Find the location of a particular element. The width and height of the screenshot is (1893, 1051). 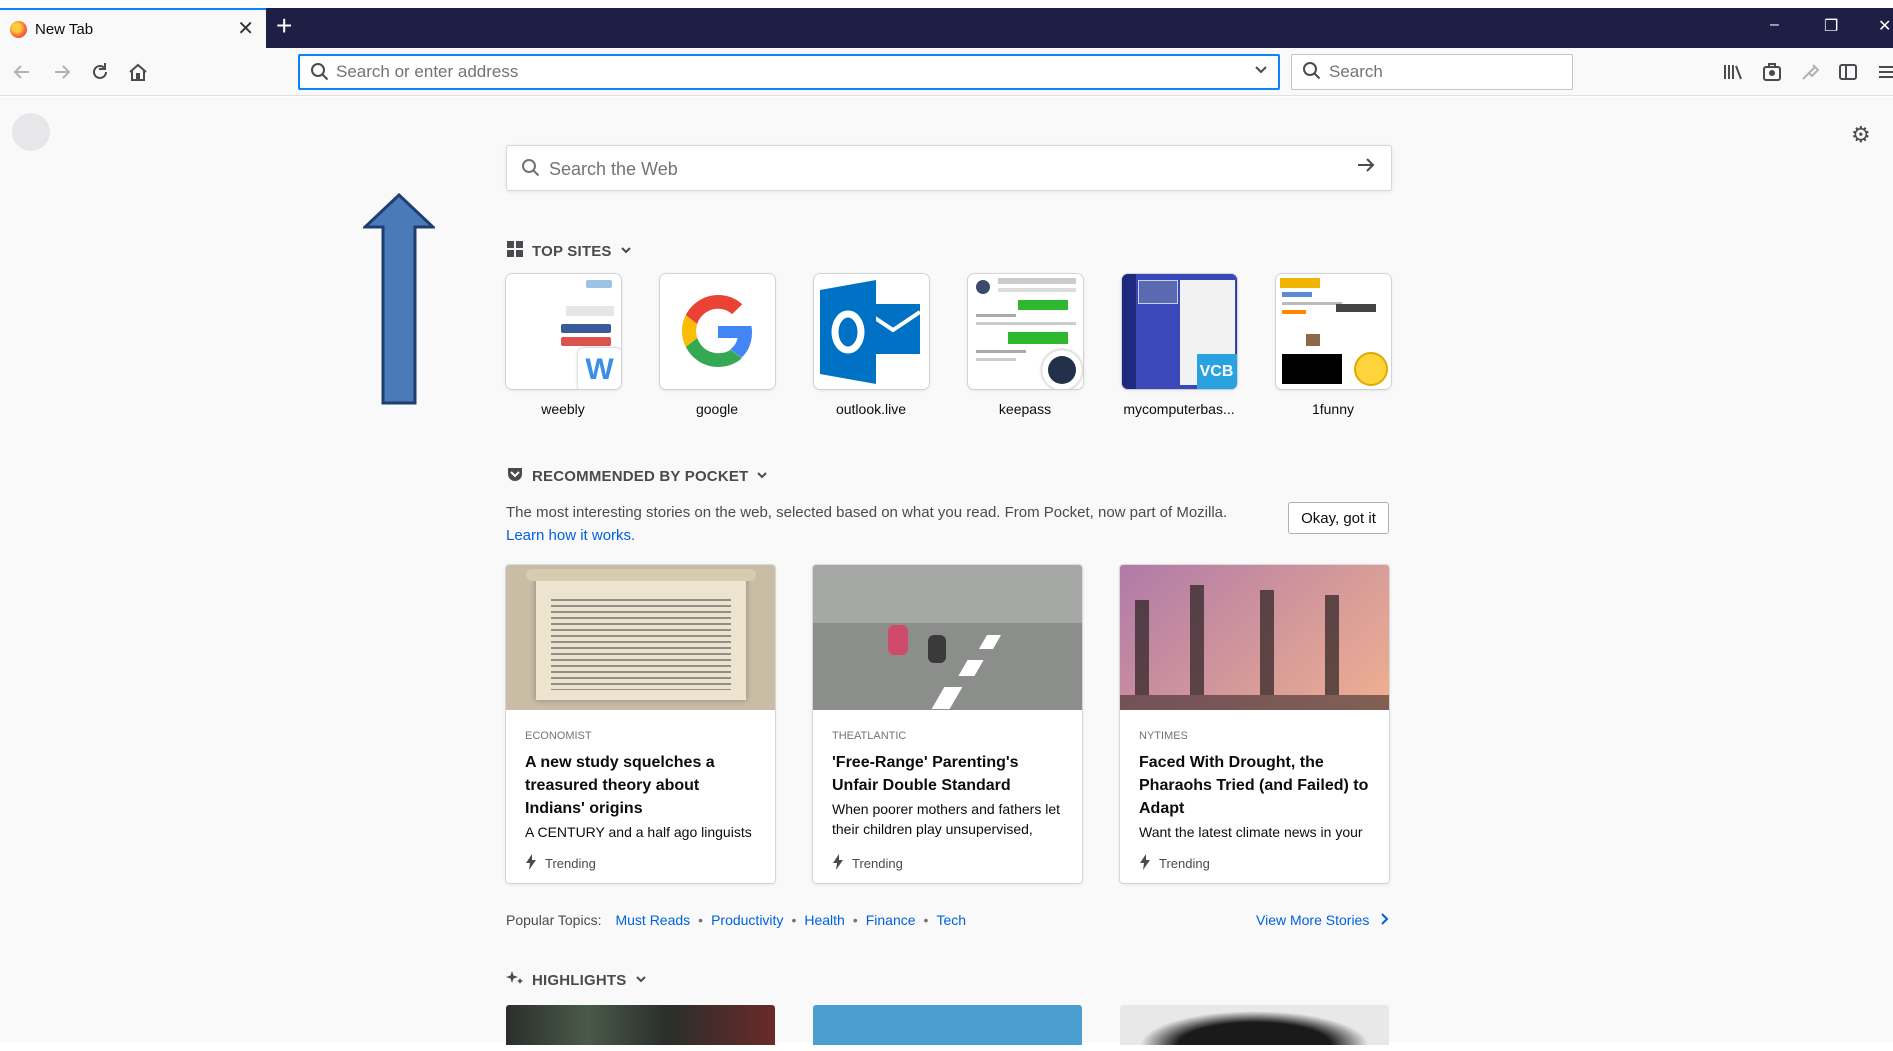

story-excerpt: A CENTURY and a half ago linguists is located at coordinates (638, 832).